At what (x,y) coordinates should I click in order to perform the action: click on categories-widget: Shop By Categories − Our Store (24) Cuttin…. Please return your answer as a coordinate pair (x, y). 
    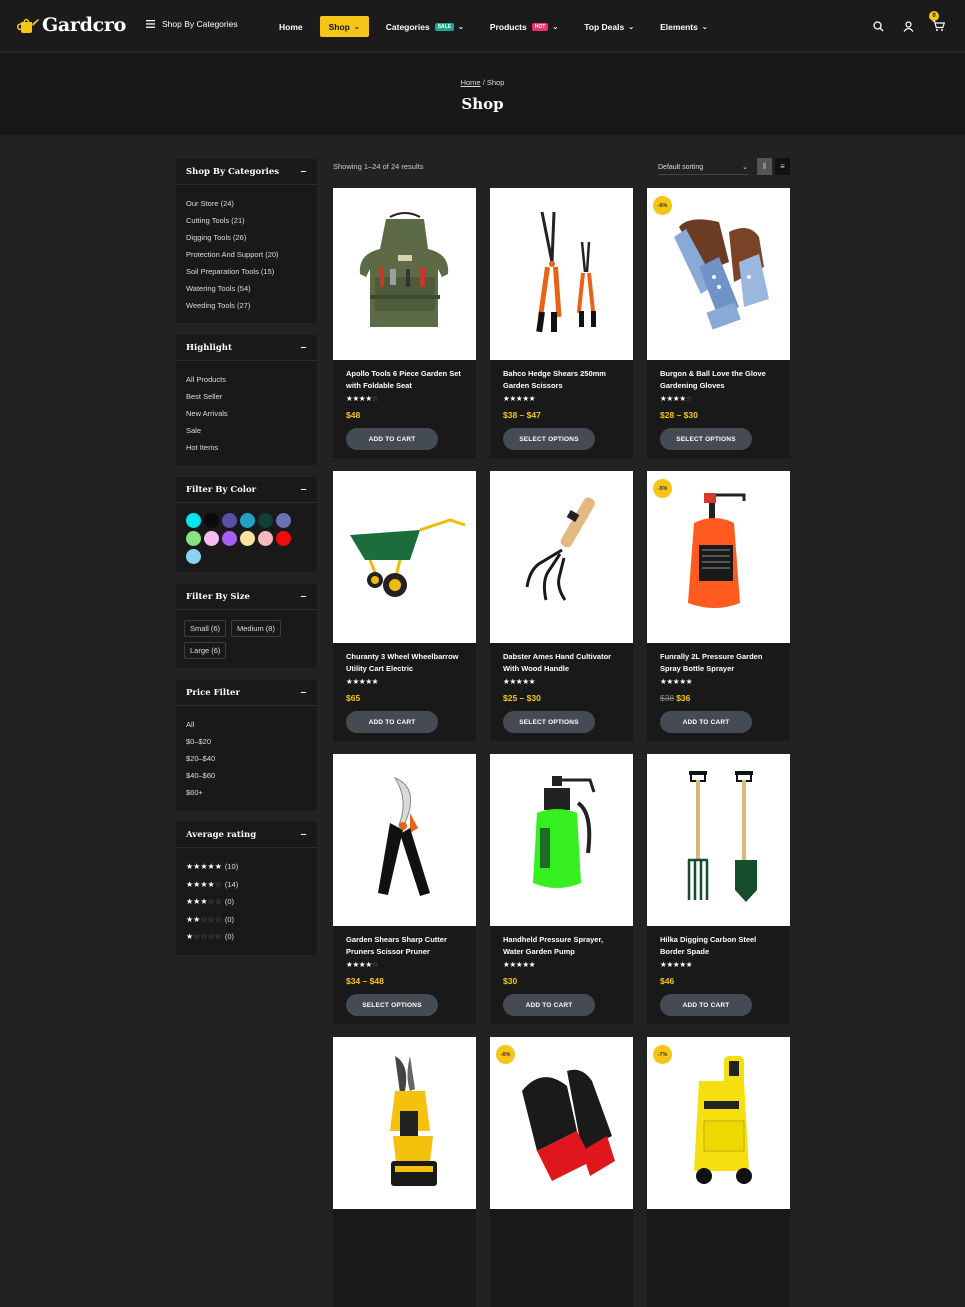
    Looking at the image, I should click on (246, 241).